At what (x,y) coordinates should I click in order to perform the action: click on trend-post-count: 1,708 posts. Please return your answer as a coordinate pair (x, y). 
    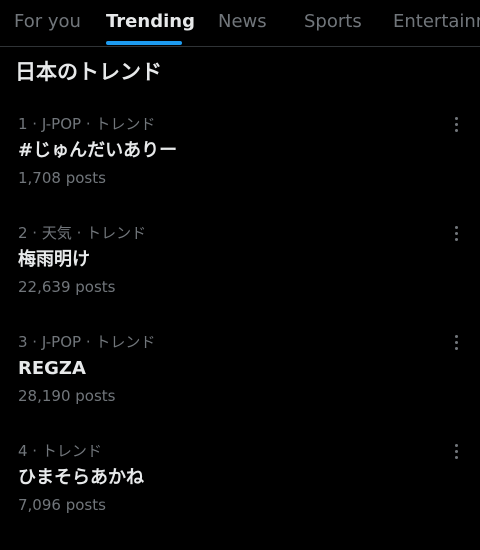
    Looking at the image, I should click on (62, 178).